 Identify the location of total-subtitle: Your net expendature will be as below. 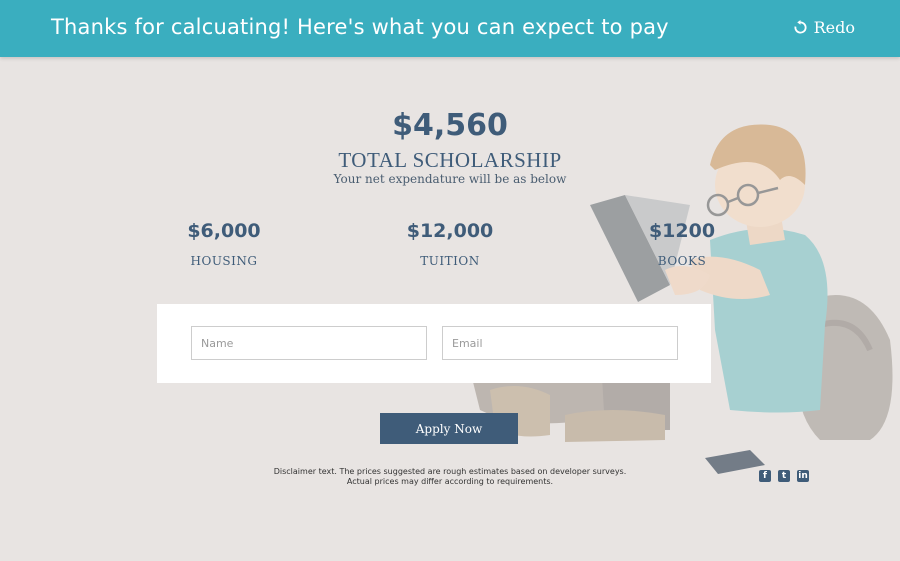
(450, 179).